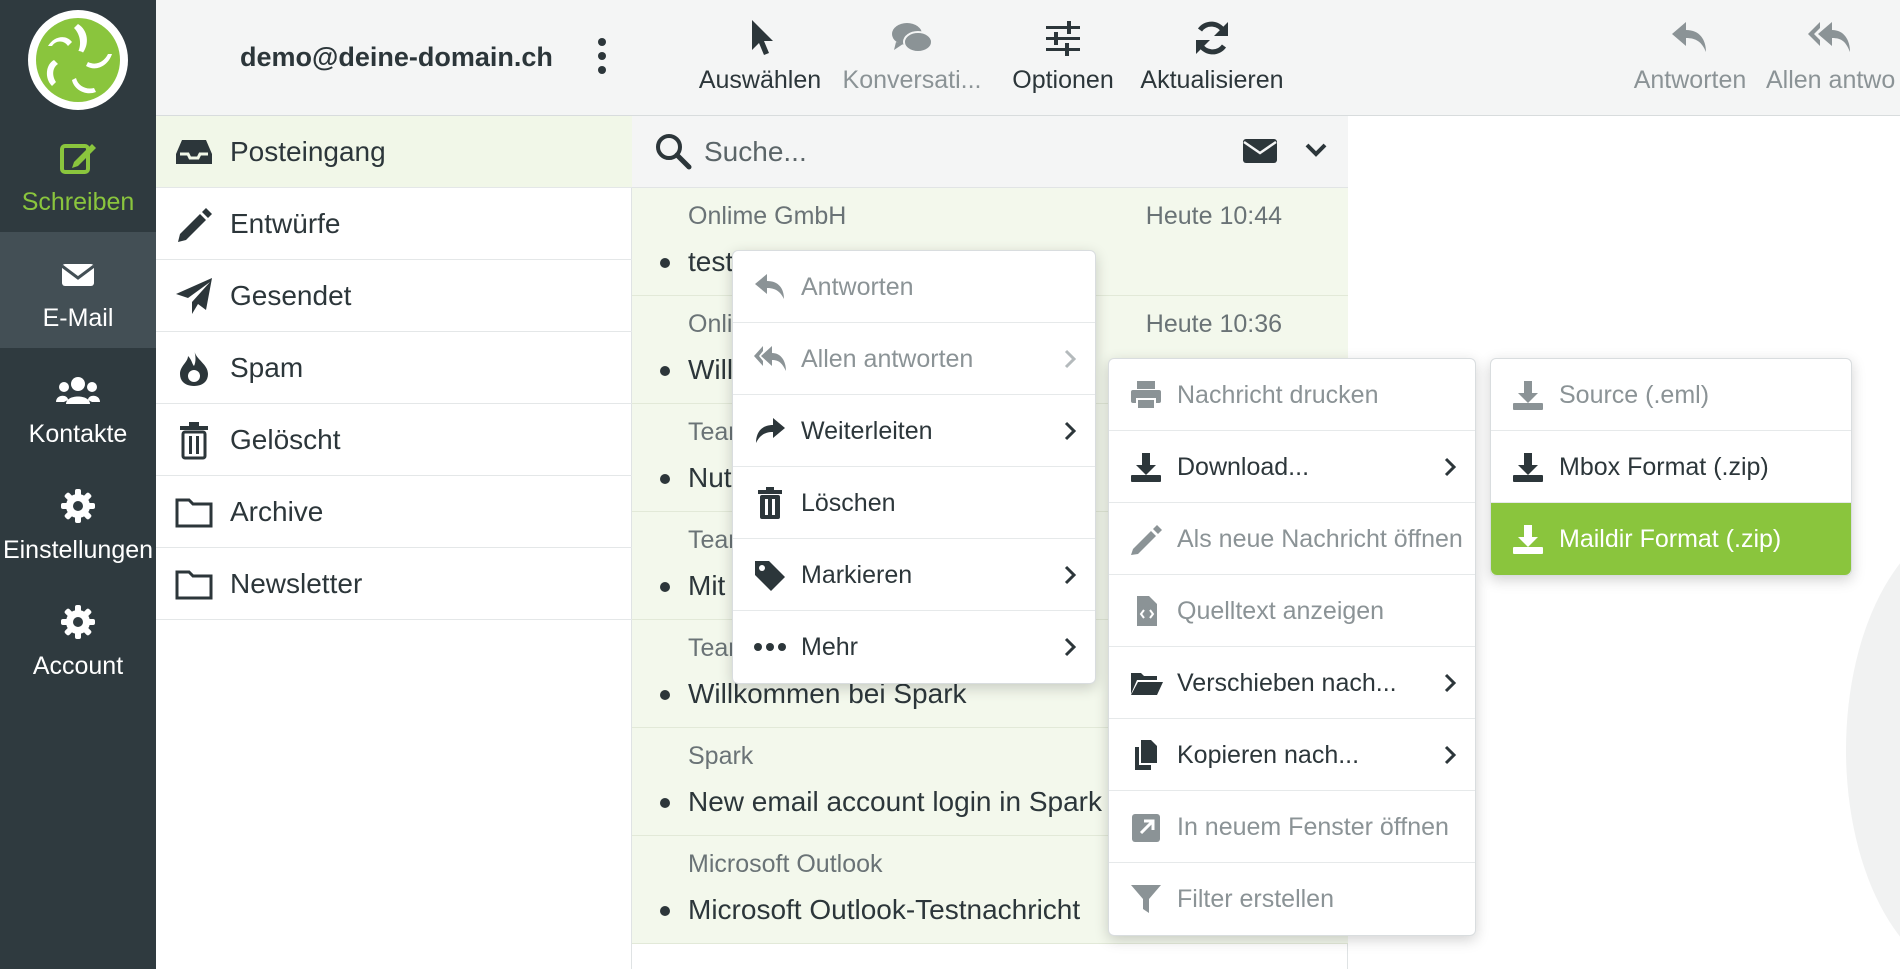 The image size is (1900, 969). What do you see at coordinates (1146, 395) in the screenshot?
I see `printer-icon` at bounding box center [1146, 395].